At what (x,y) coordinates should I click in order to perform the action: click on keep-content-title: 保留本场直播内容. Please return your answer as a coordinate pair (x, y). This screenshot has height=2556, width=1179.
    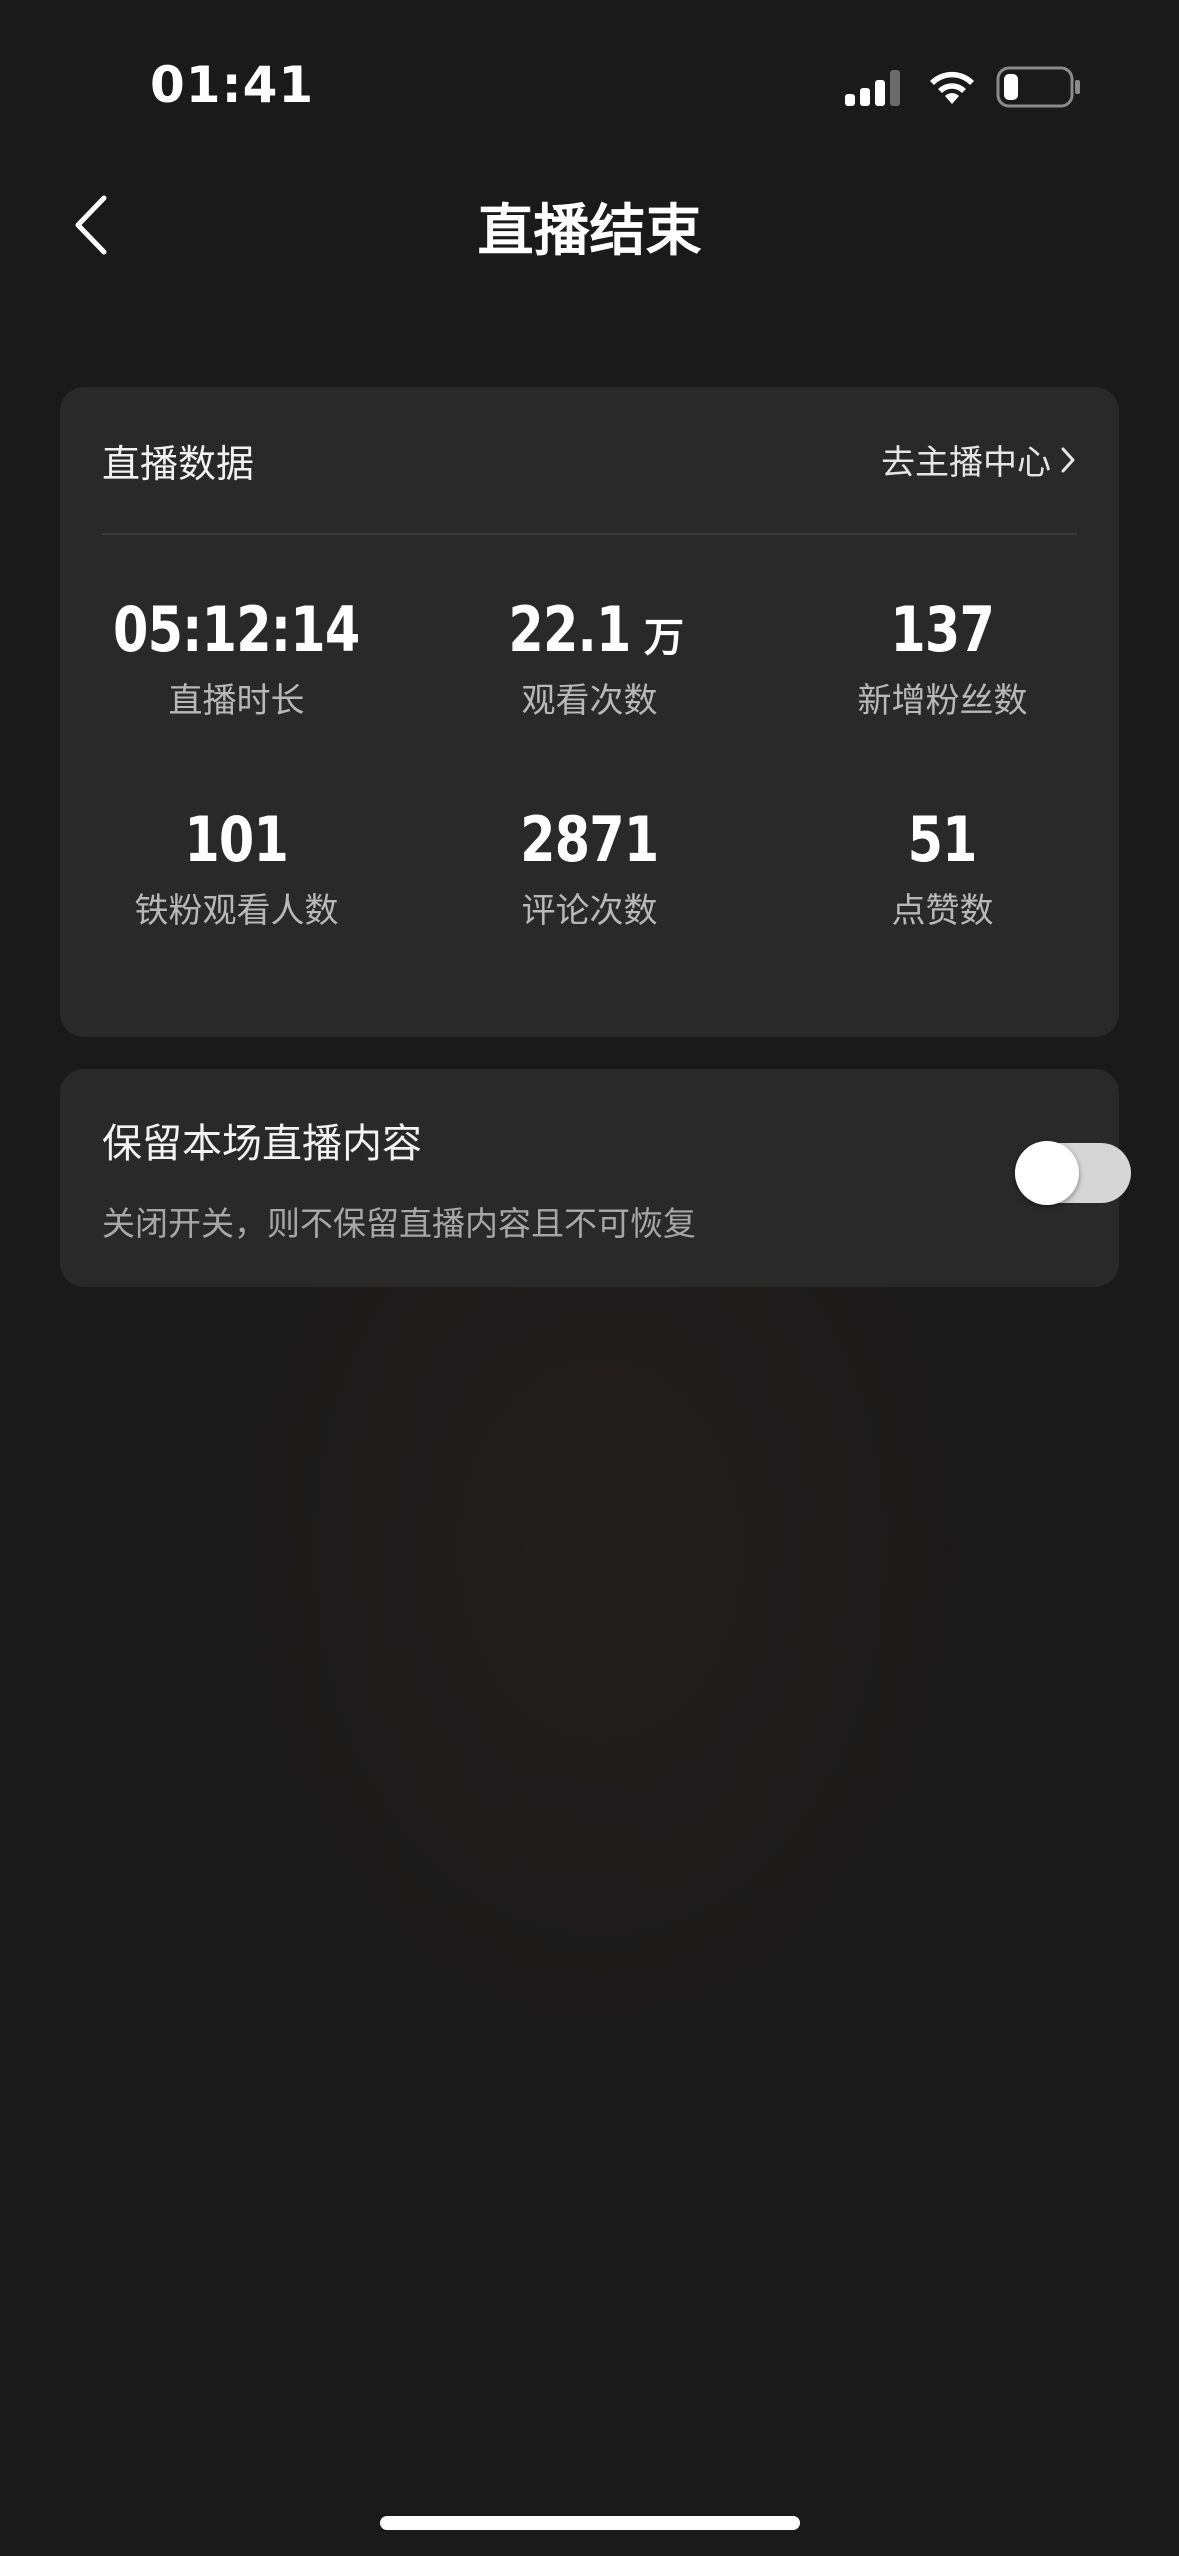
    Looking at the image, I should click on (262, 1144).